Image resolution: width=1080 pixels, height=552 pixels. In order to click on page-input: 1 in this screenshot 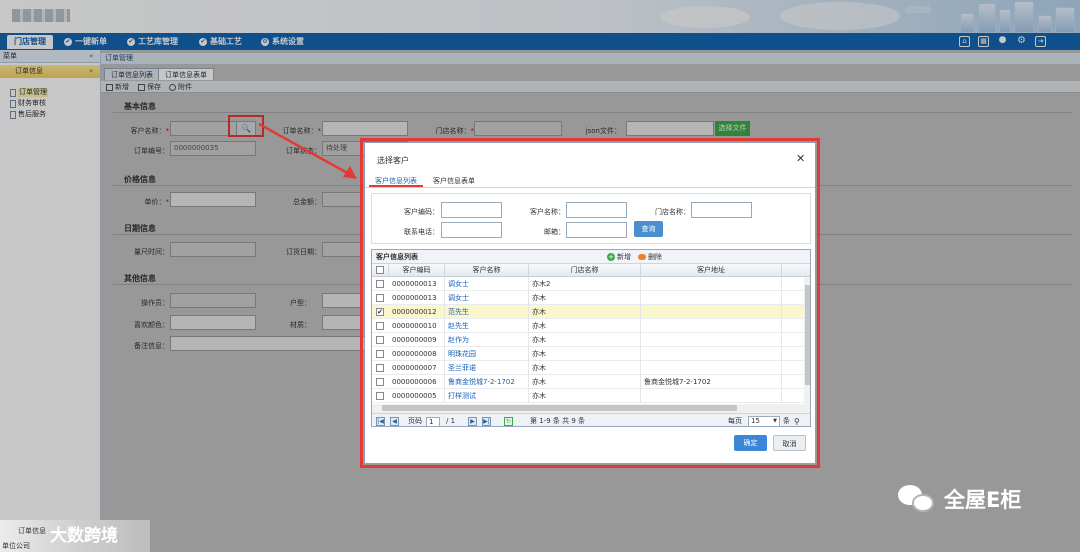, I will do `click(433, 421)`.